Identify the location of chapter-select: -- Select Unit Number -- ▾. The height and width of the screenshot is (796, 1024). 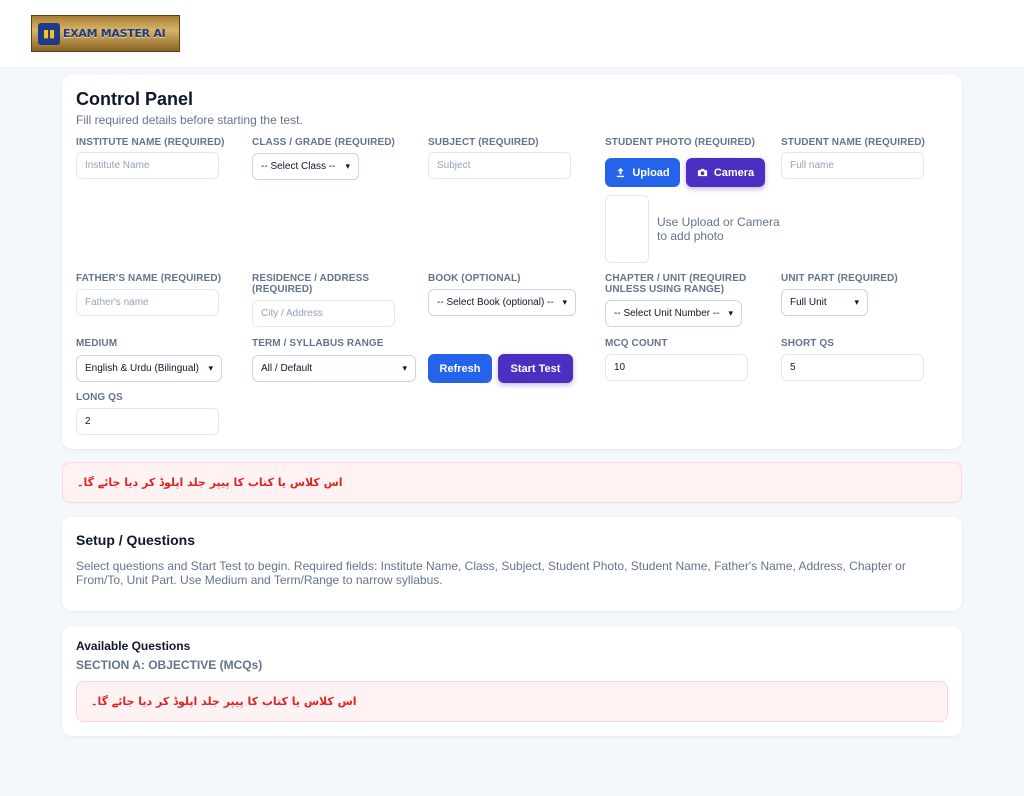
(673, 313).